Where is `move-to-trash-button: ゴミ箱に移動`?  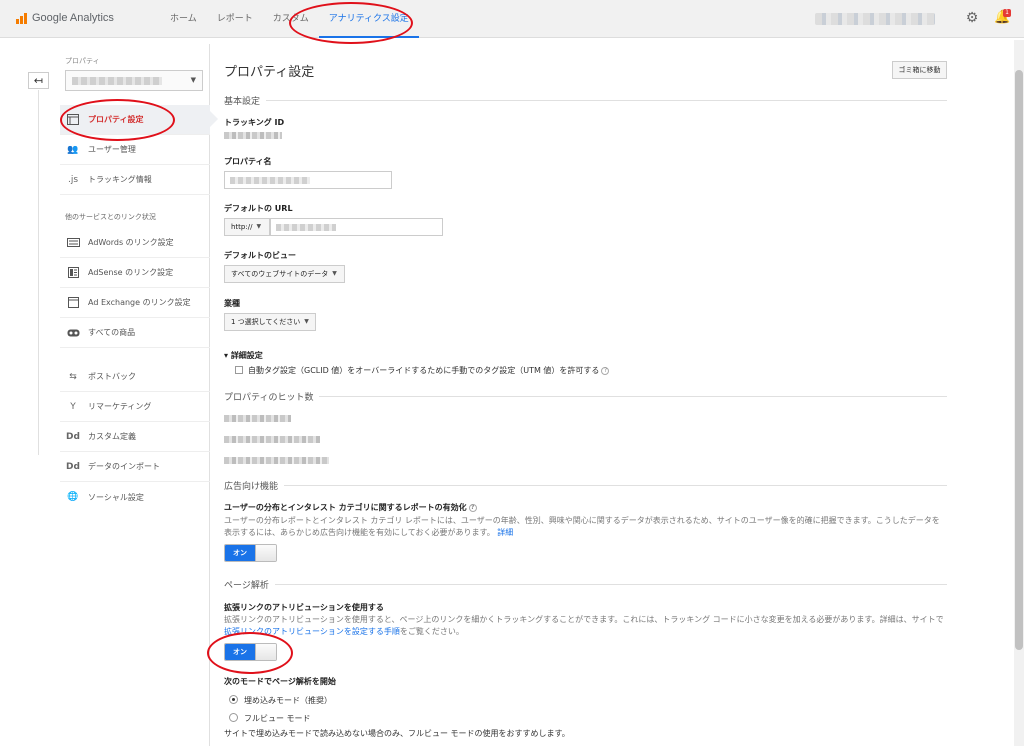
move-to-trash-button: ゴミ箱に移動 is located at coordinates (919, 70).